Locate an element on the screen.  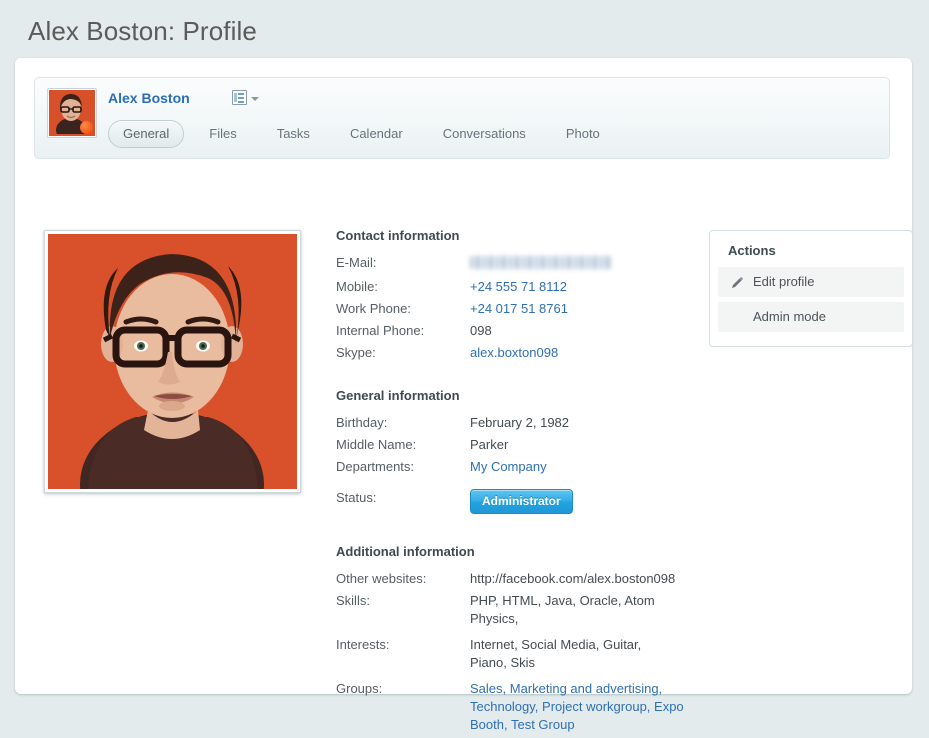
online-status-dot is located at coordinates (86, 127).